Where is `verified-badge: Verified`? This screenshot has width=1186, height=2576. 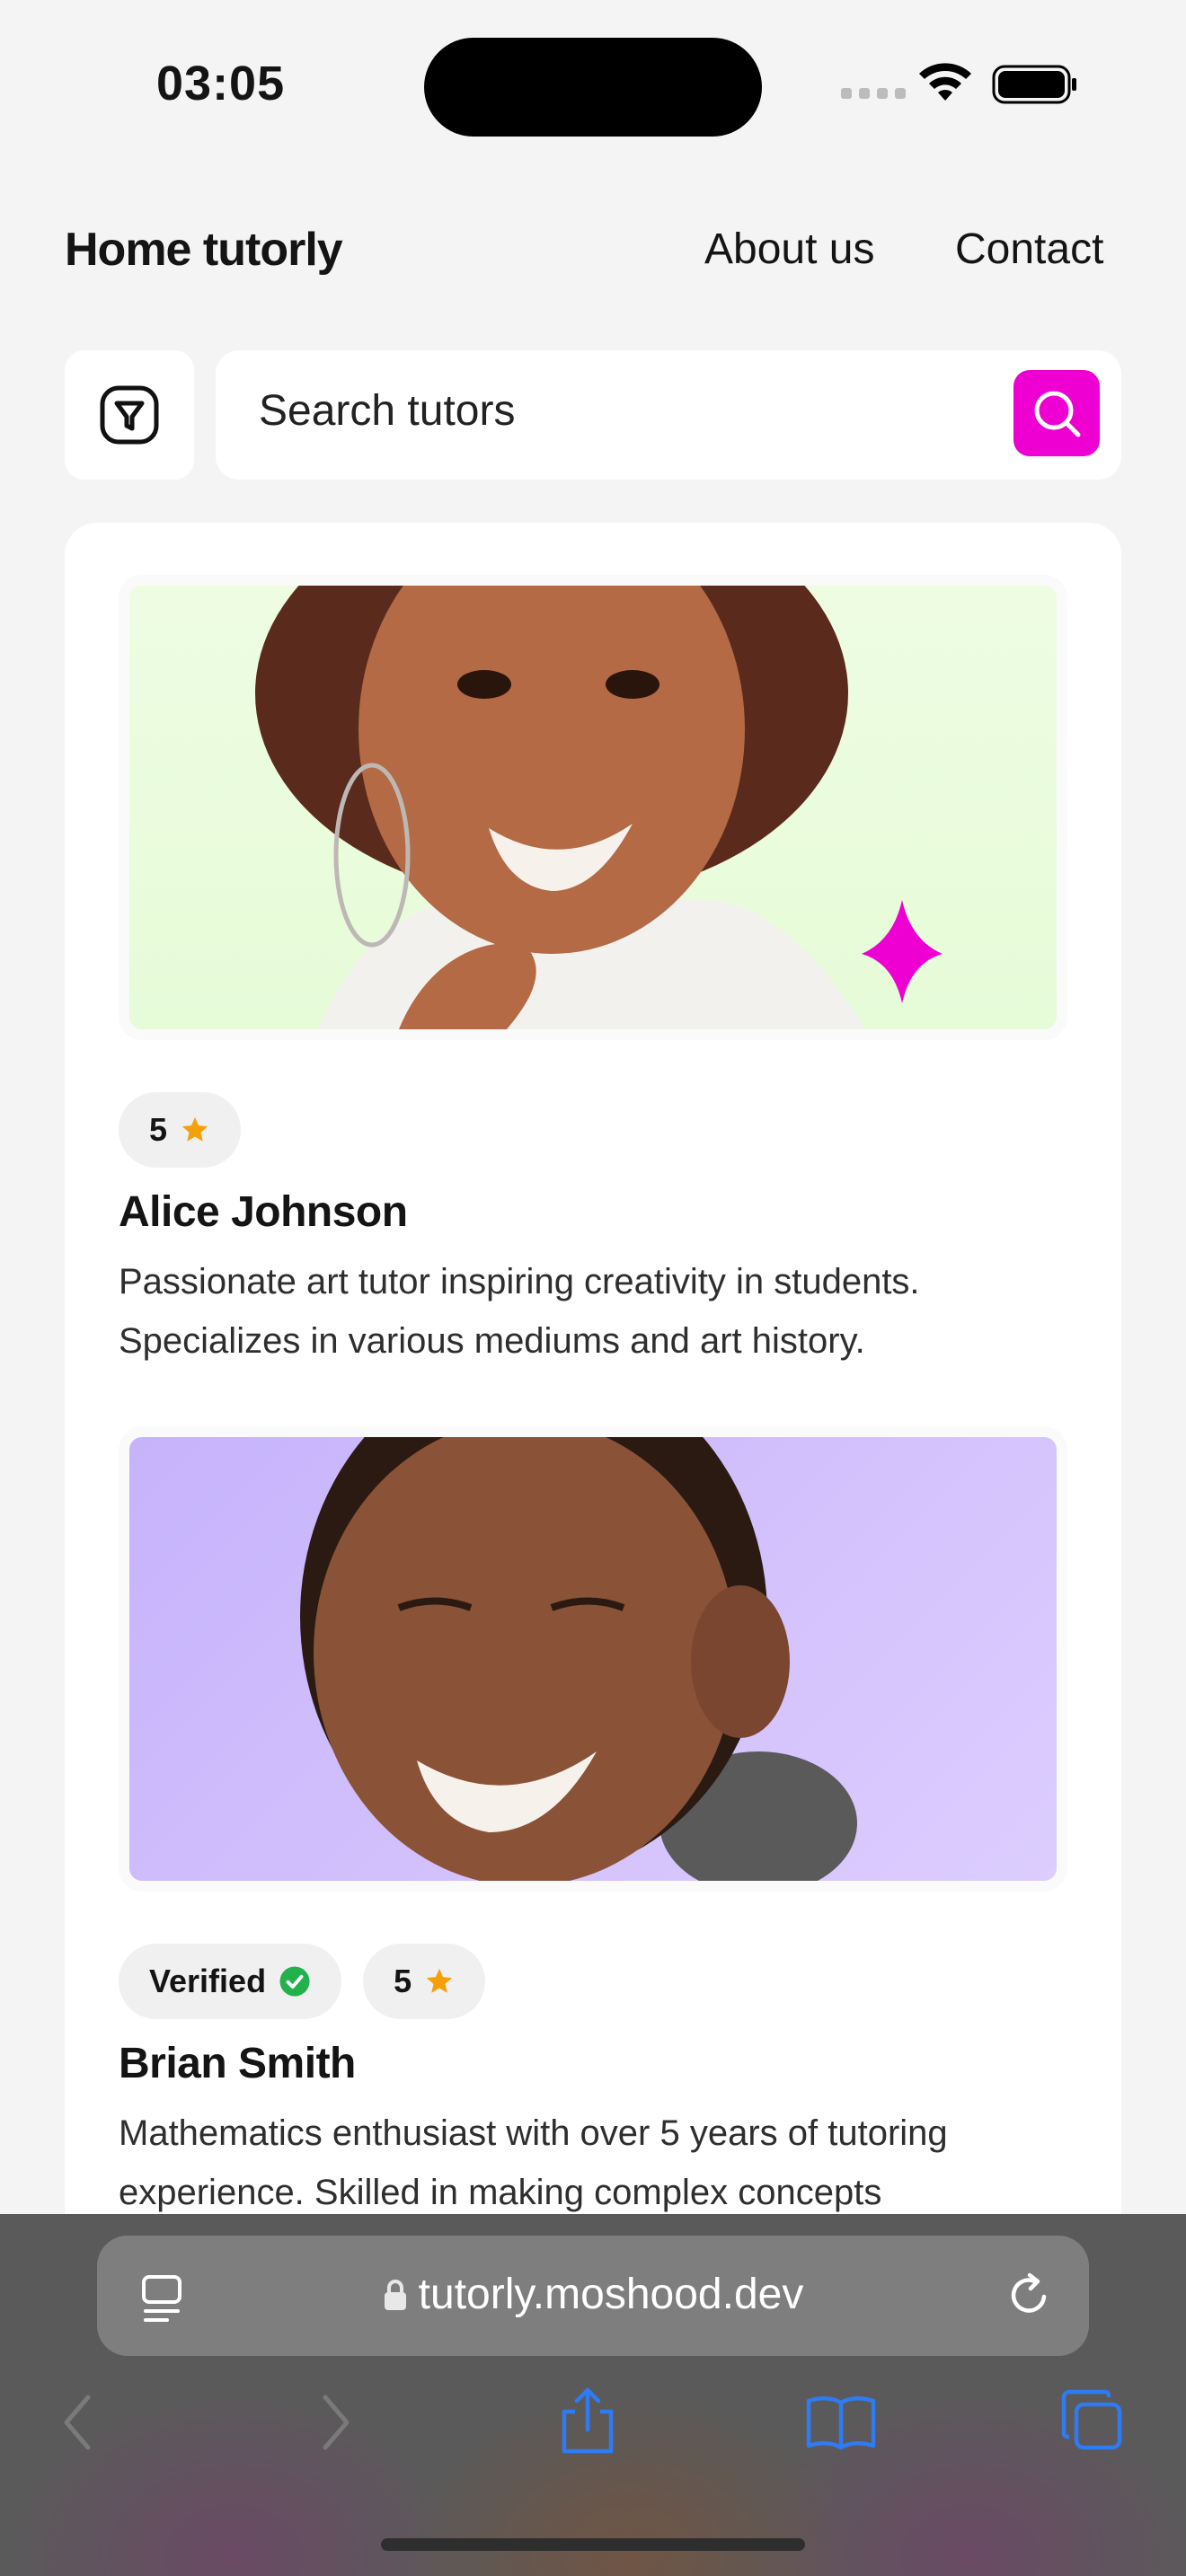
verified-badge: Verified is located at coordinates (230, 1981).